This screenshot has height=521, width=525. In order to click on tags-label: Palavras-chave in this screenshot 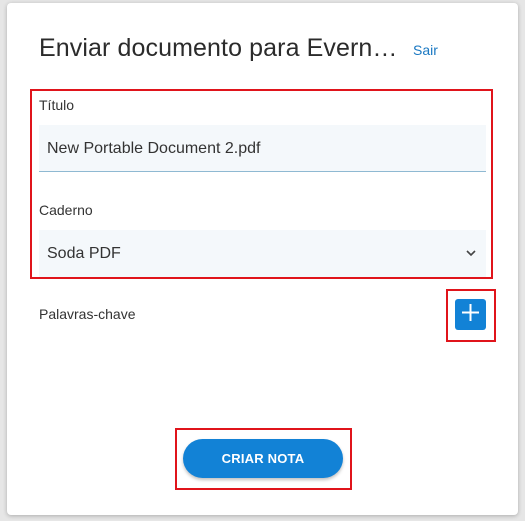, I will do `click(87, 314)`.